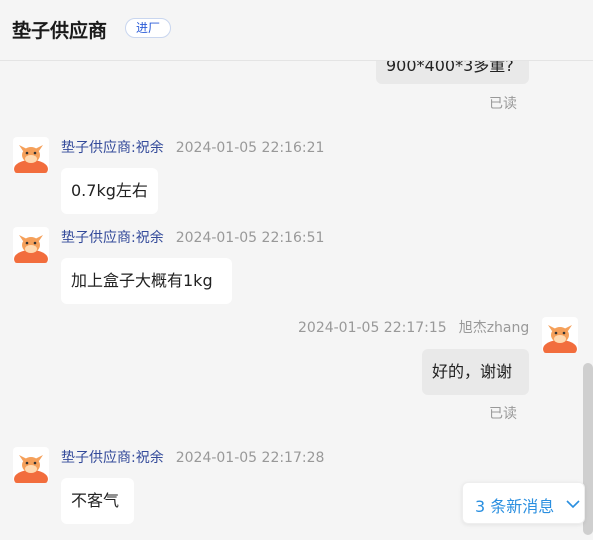 This screenshot has height=540, width=593. I want to click on message-time: 2024-01-05 22:17:28, so click(250, 458).